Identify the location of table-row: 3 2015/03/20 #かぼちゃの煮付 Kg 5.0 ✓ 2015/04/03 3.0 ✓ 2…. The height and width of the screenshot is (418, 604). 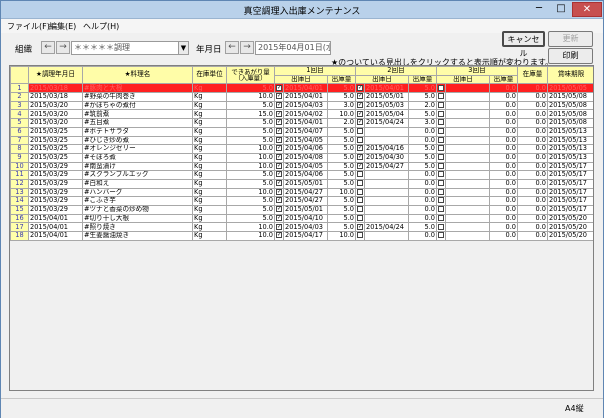
(301, 105).